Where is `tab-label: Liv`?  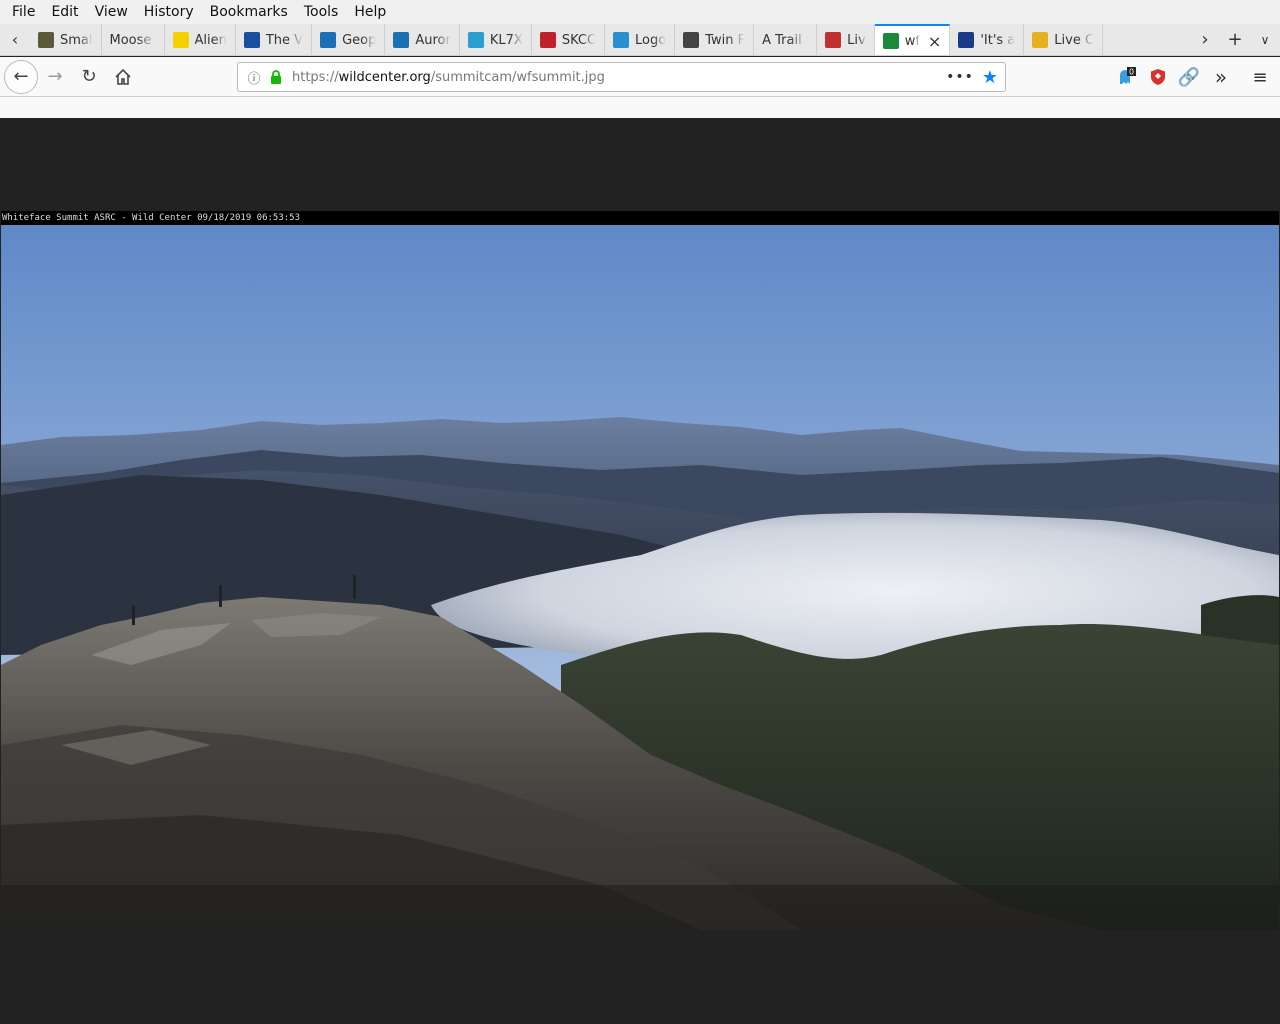
tab-label: Liv is located at coordinates (856, 40).